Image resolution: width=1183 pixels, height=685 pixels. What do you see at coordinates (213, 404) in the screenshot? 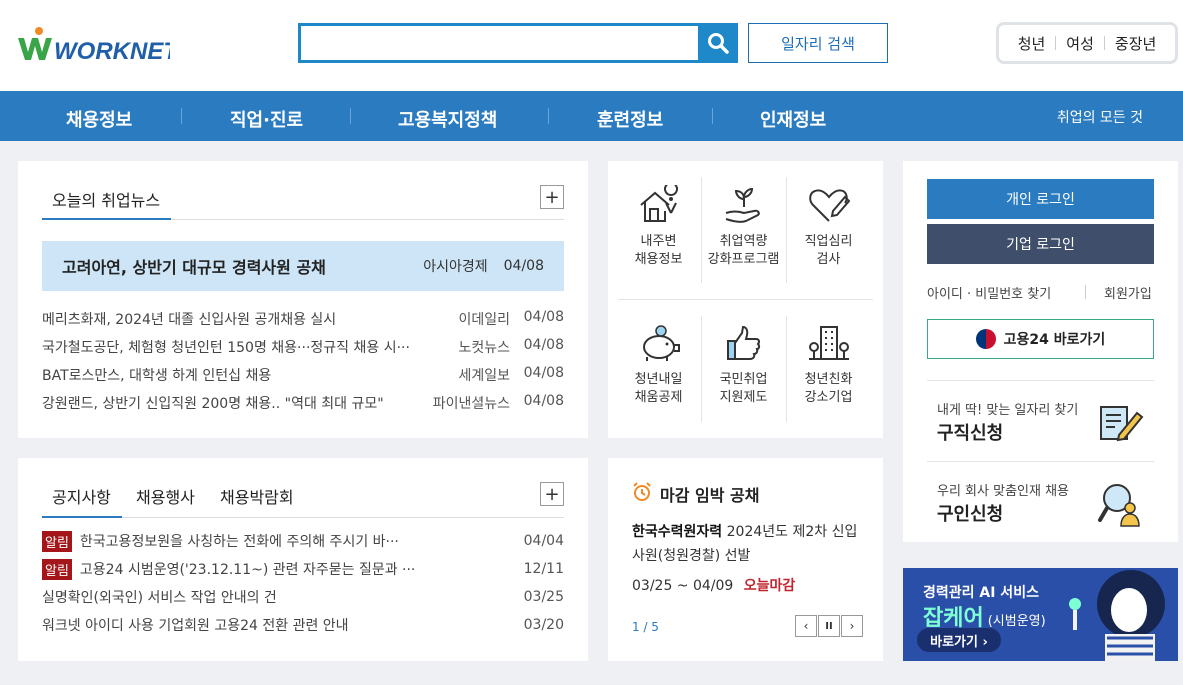
I see `news-item-title: 강원랜드, 상반기 신입직원 200명 채용.. "역대 최대 규모"` at bounding box center [213, 404].